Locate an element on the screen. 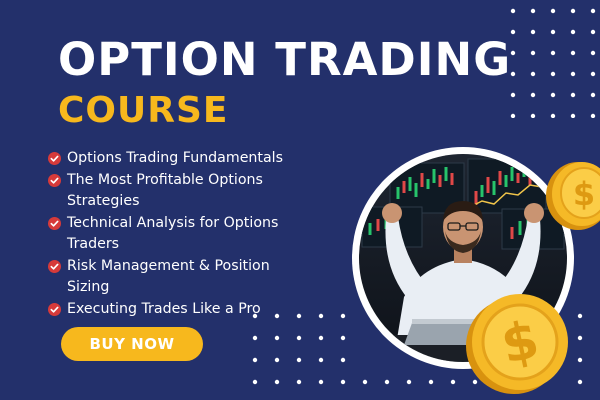  dollar-sign-icon: $ is located at coordinates (584, 194).